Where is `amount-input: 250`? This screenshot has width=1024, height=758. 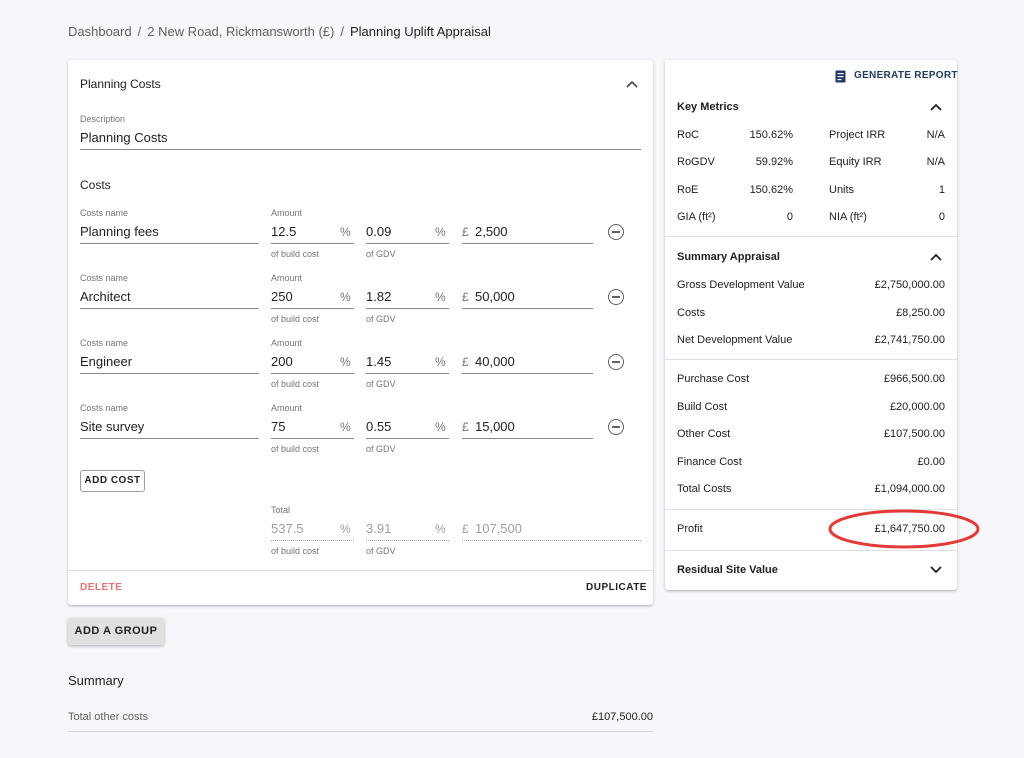
amount-input: 250 is located at coordinates (282, 296).